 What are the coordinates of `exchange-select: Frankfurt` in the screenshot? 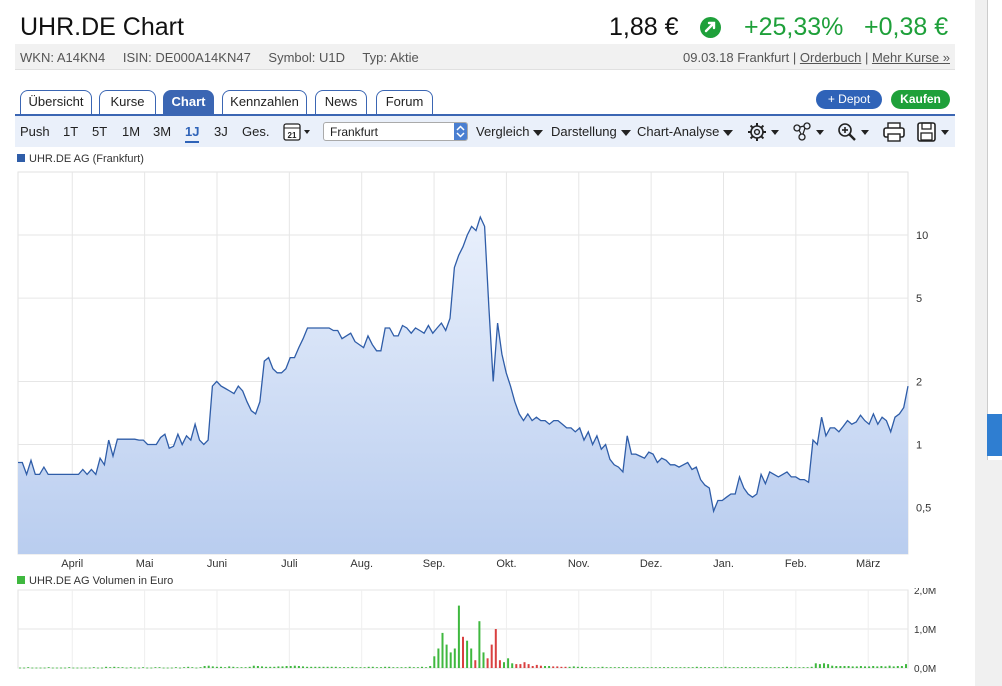 It's located at (395, 131).